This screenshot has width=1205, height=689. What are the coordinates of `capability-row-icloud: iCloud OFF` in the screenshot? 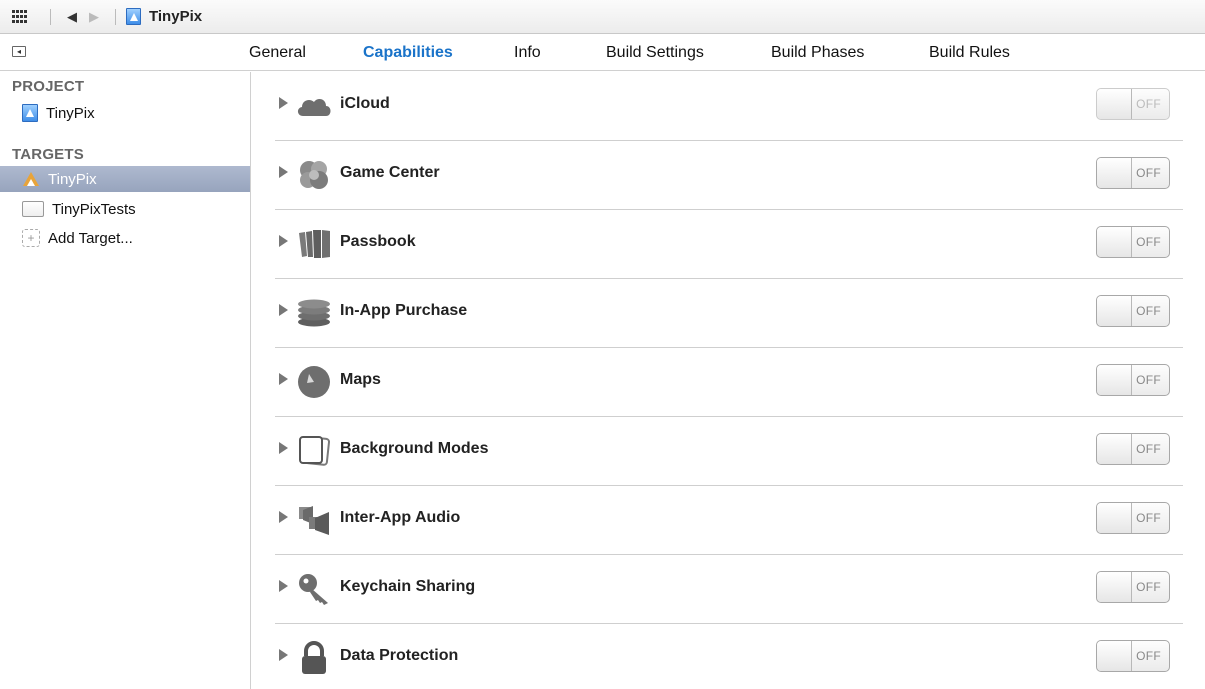 It's located at (729, 106).